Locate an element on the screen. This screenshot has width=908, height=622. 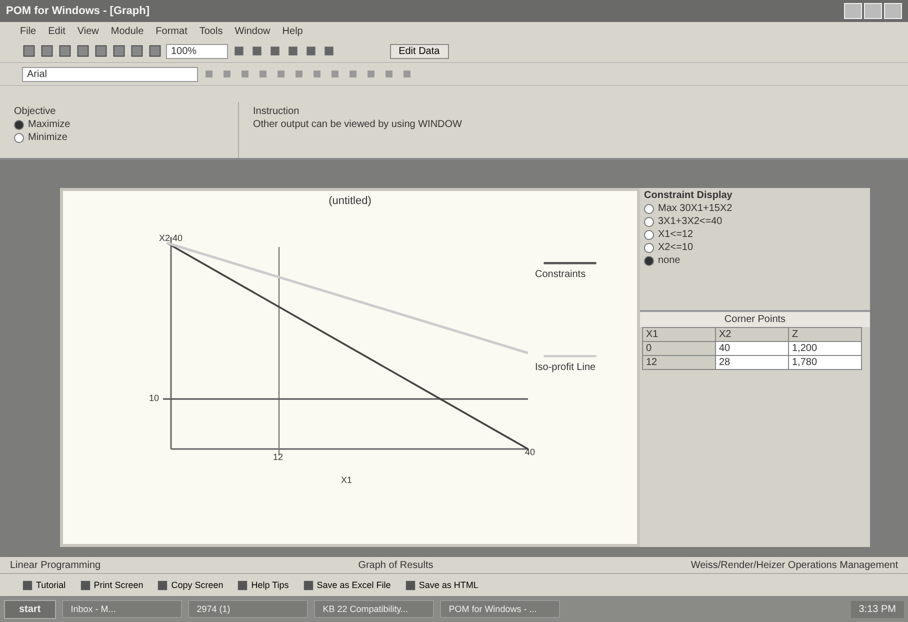
edit-data-button: Edit Data is located at coordinates (419, 51).